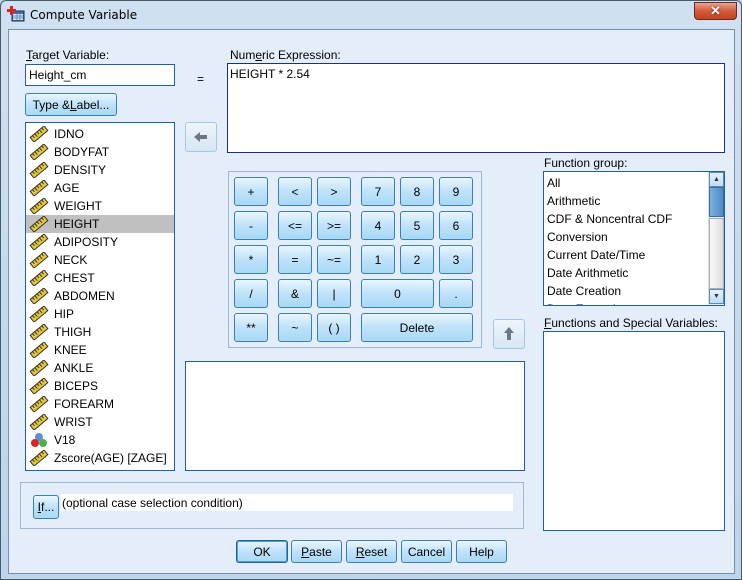 The image size is (742, 580). What do you see at coordinates (378, 225) in the screenshot?
I see `keypad-digit-key: 4` at bounding box center [378, 225].